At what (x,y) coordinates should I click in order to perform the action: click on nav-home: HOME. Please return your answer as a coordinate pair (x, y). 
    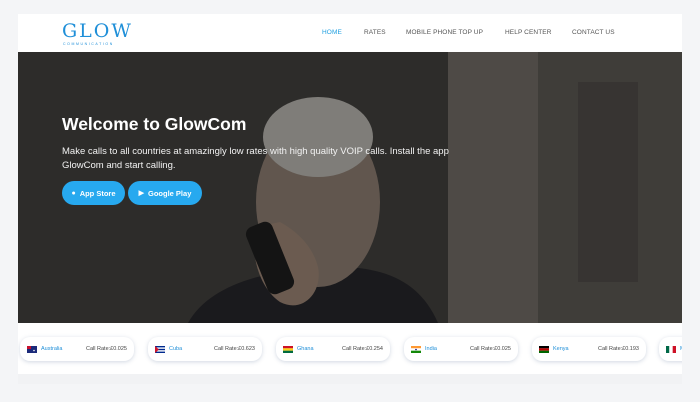
    Looking at the image, I should click on (332, 32).